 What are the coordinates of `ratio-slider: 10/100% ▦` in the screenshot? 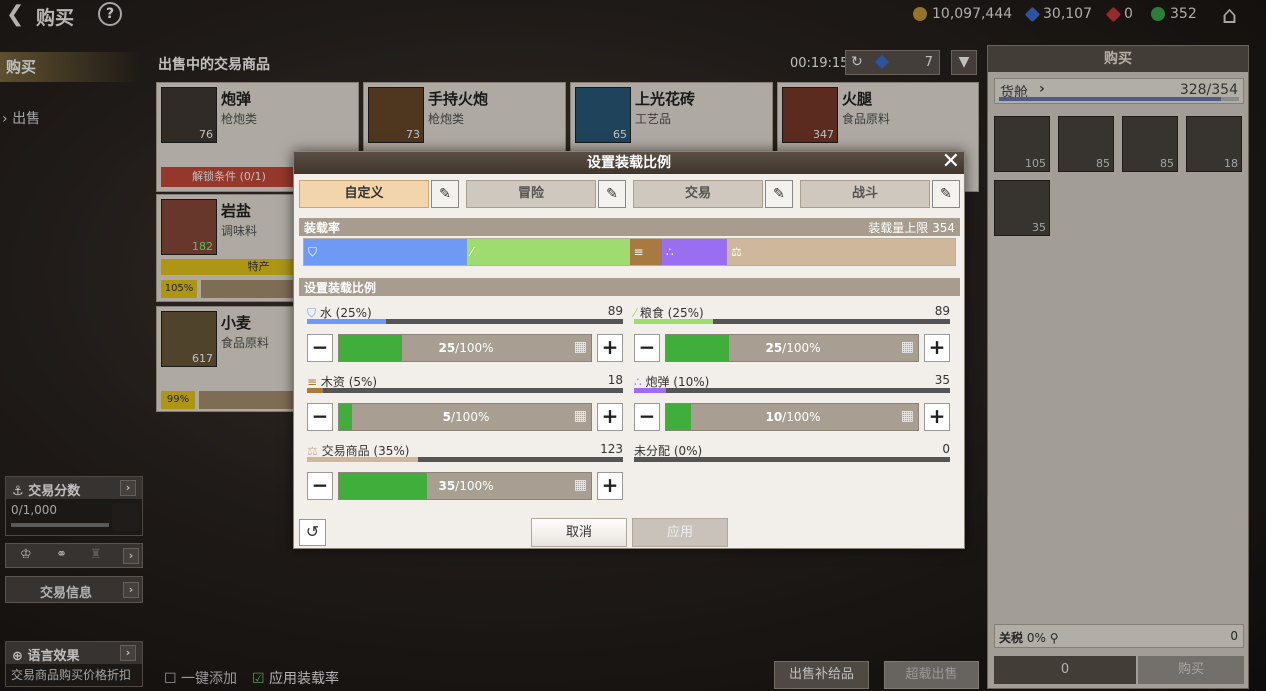 It's located at (792, 417).